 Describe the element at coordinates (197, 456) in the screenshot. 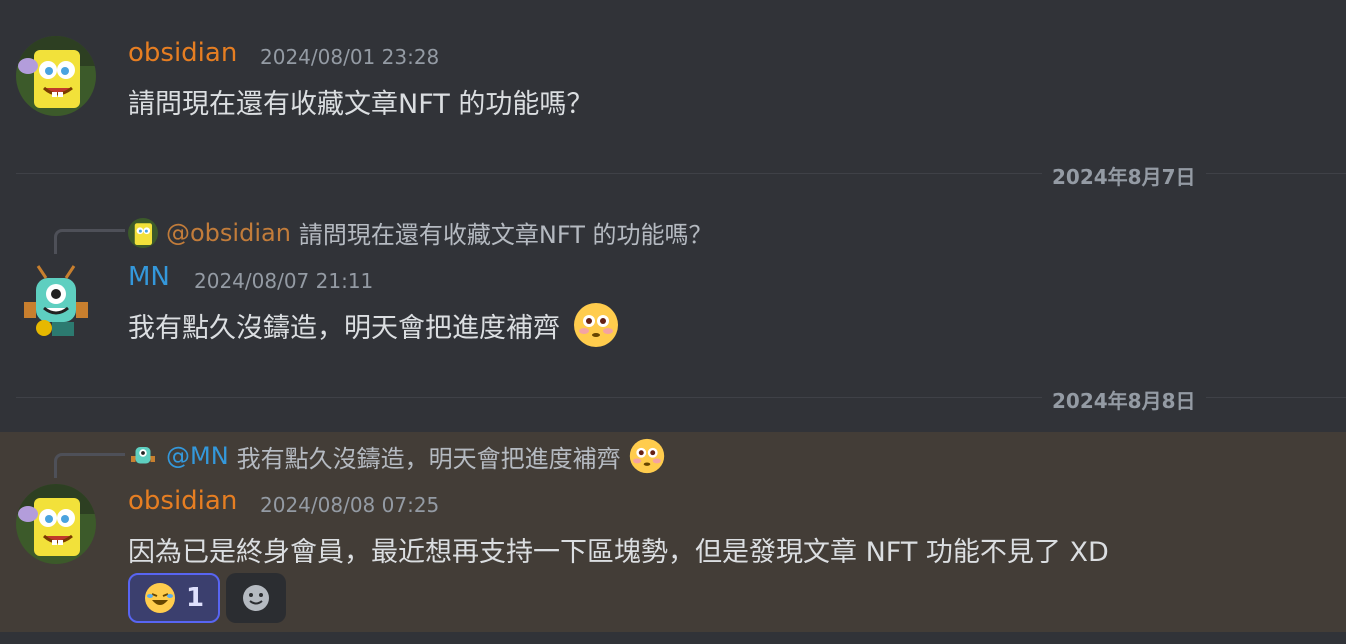

I see `reply-mention: @MN` at that location.